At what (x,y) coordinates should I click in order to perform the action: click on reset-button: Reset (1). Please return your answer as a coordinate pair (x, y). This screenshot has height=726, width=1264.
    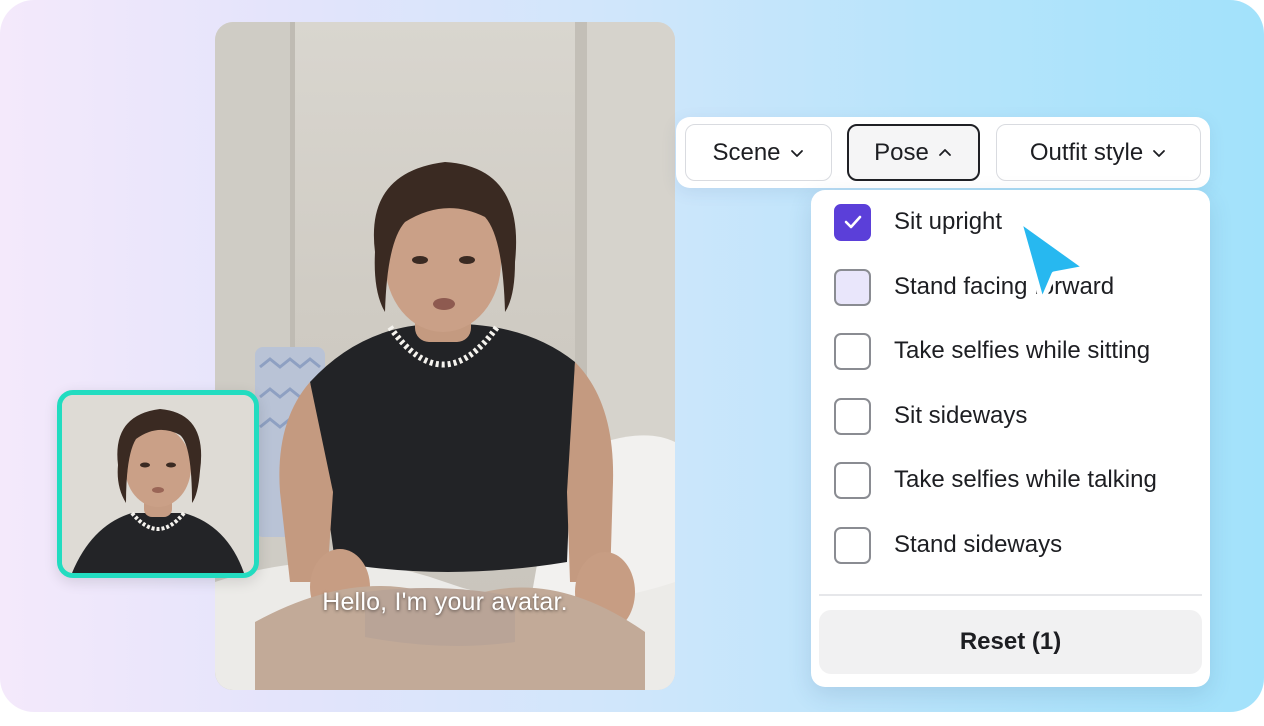
    Looking at the image, I should click on (1010, 642).